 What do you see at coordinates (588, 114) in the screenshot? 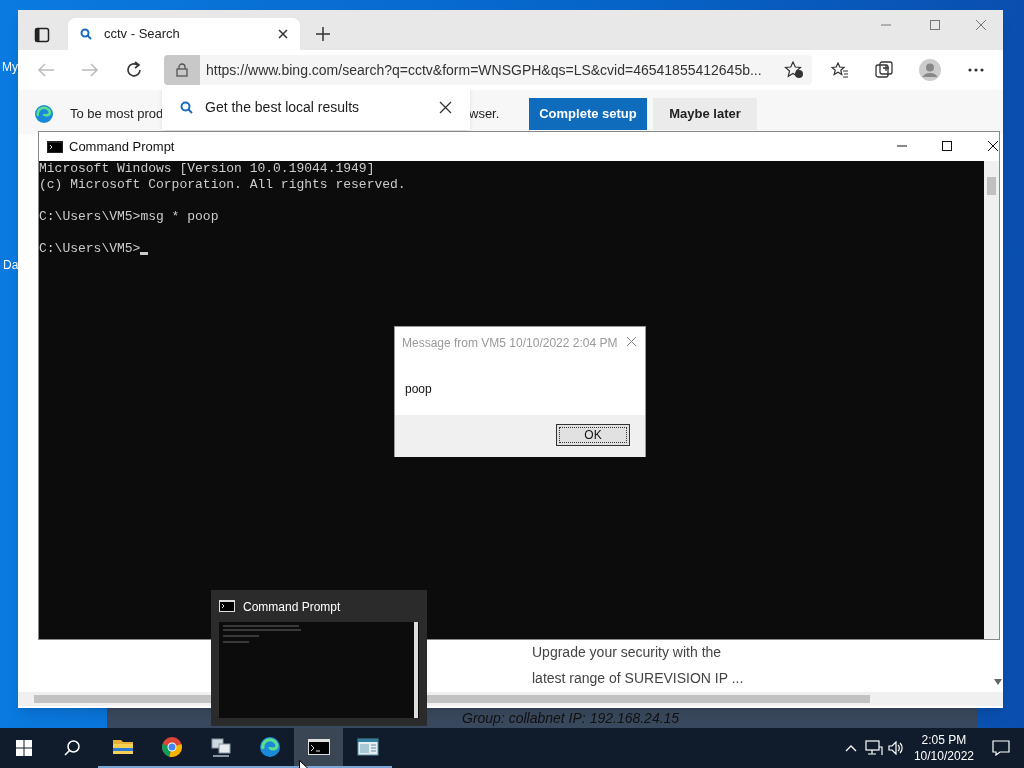
I see `complete-setup-button: Complete setup` at bounding box center [588, 114].